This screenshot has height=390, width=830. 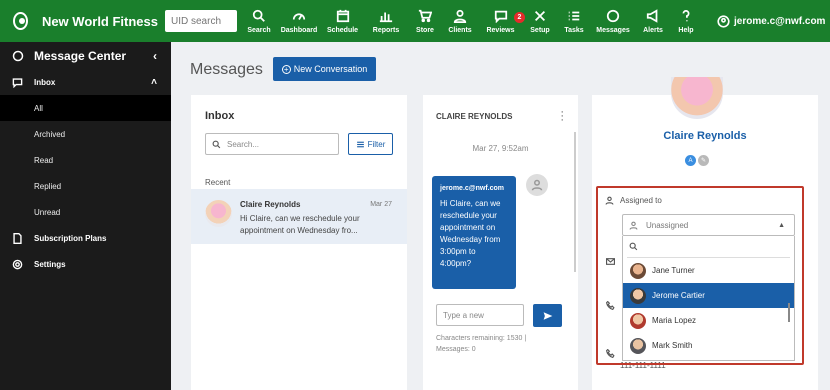 What do you see at coordinates (259, 25) in the screenshot?
I see `nav-search: Search` at bounding box center [259, 25].